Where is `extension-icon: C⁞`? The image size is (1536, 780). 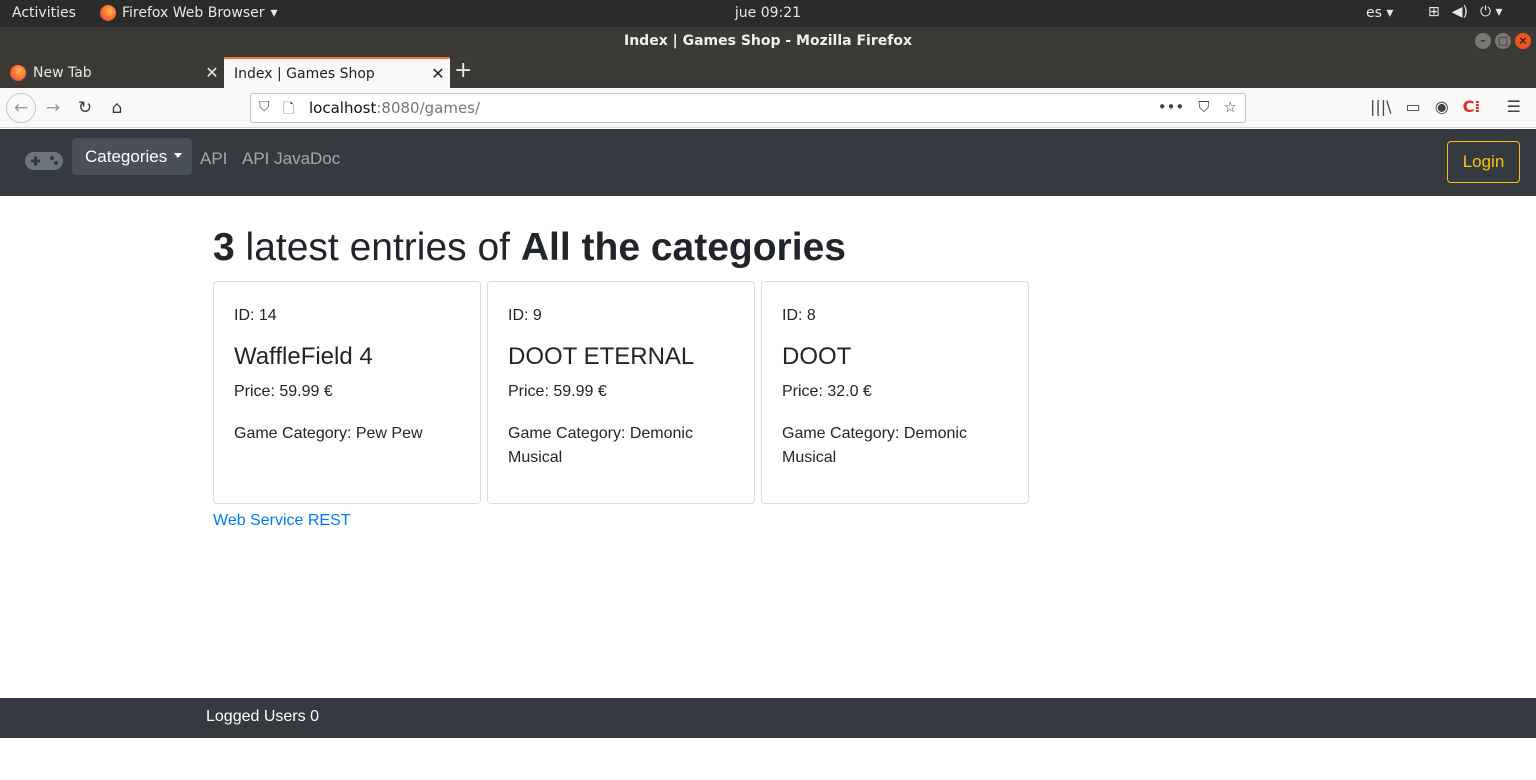 extension-icon: C⁞ is located at coordinates (1472, 106).